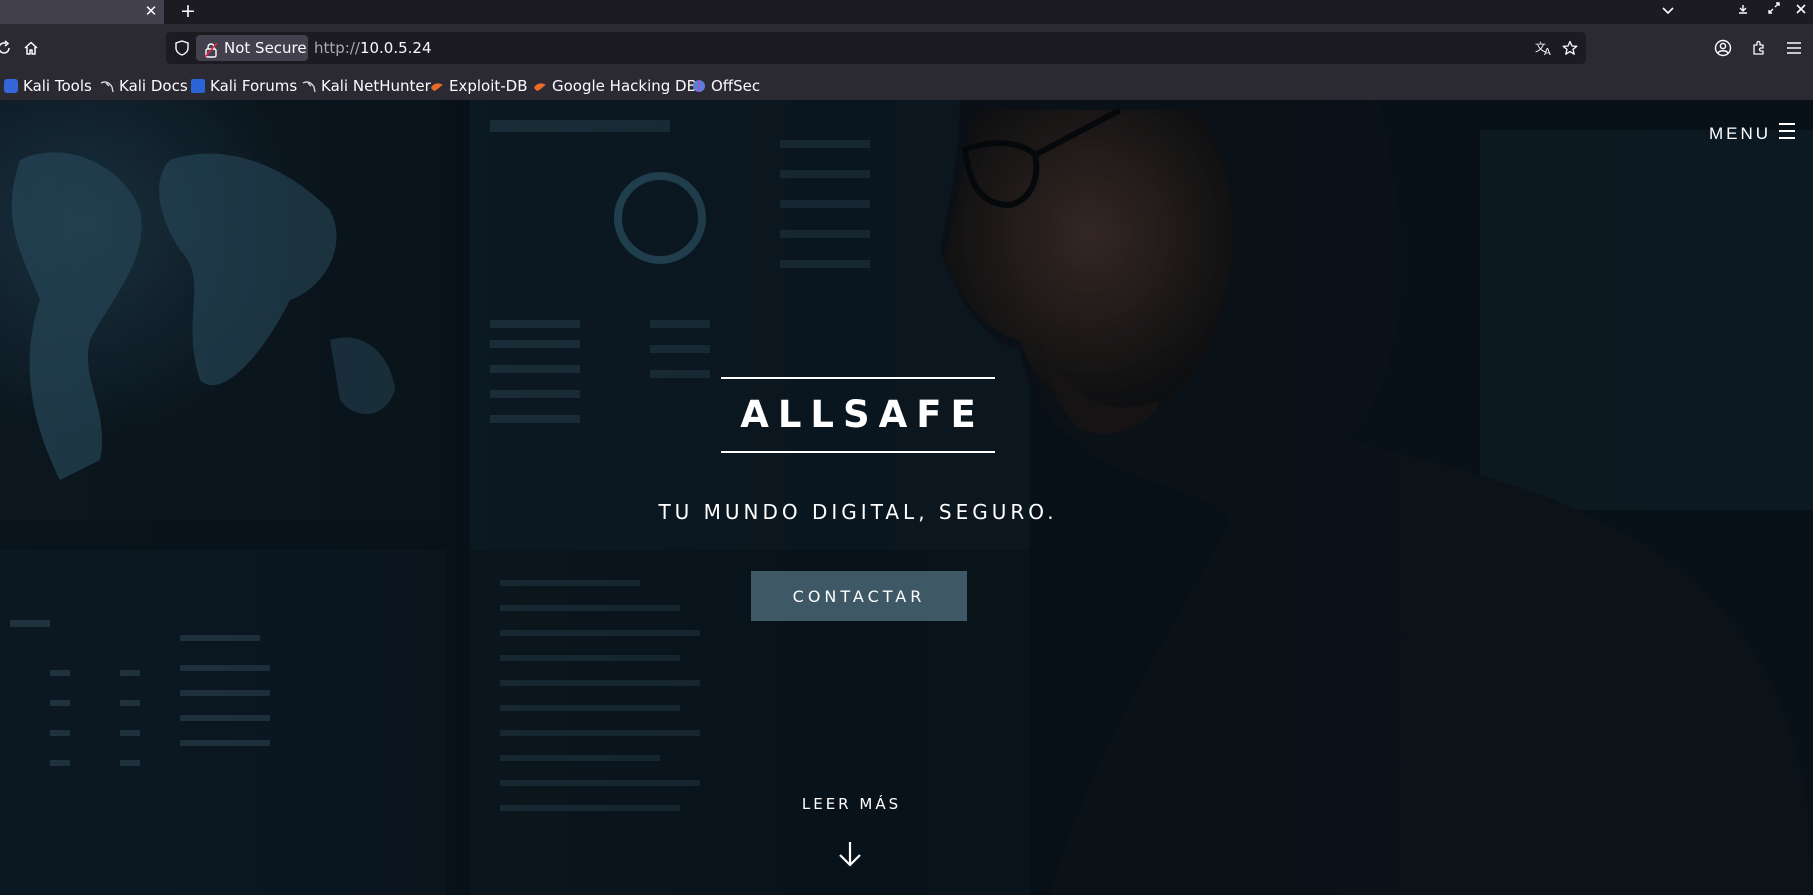 The height and width of the screenshot is (895, 1813). I want to click on not-secure-indicator: Not Secure, so click(252, 48).